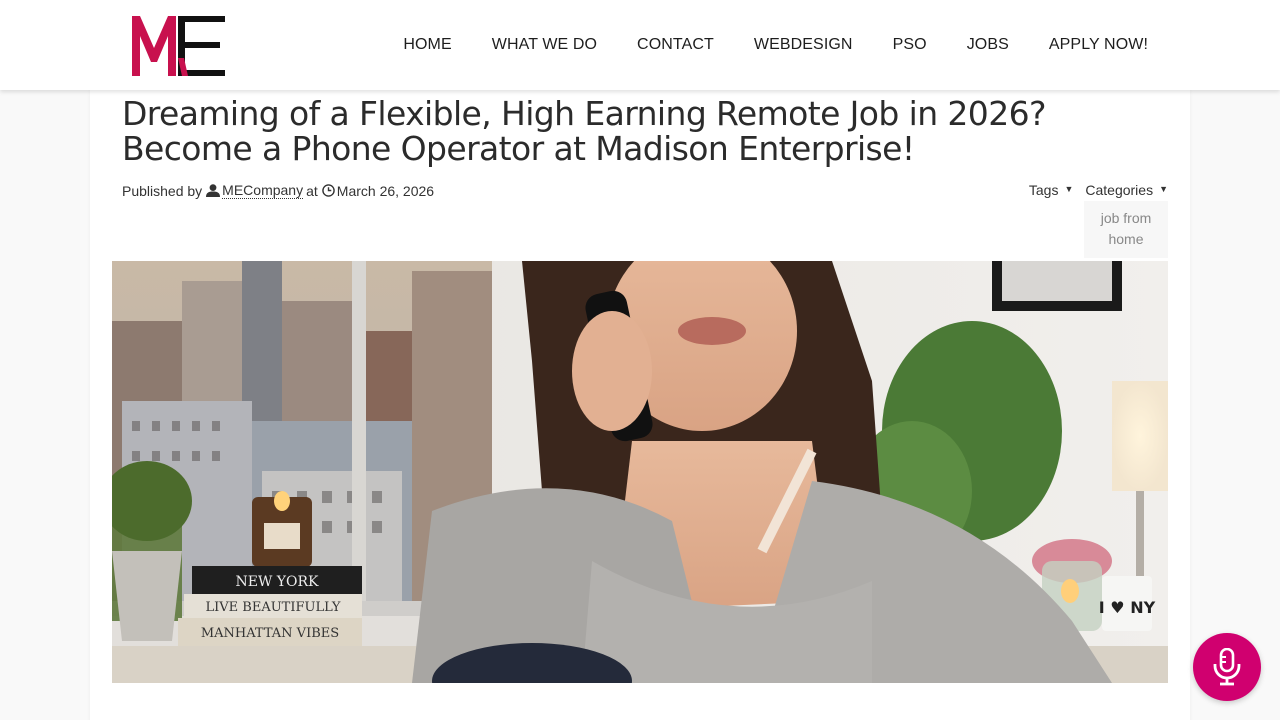 Image resolution: width=1280 pixels, height=720 pixels. I want to click on book-title-new-york: NEW YORK, so click(277, 582).